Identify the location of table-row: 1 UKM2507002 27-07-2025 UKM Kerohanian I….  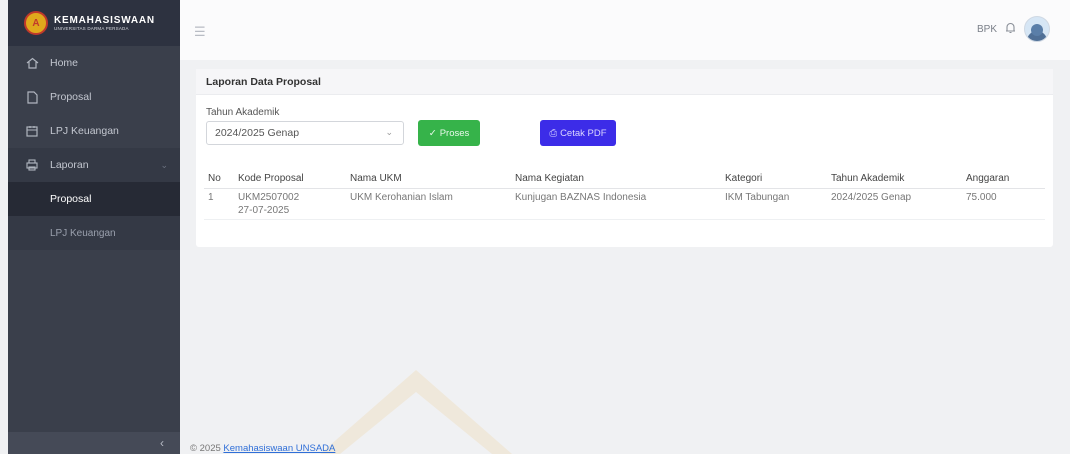
(624, 204).